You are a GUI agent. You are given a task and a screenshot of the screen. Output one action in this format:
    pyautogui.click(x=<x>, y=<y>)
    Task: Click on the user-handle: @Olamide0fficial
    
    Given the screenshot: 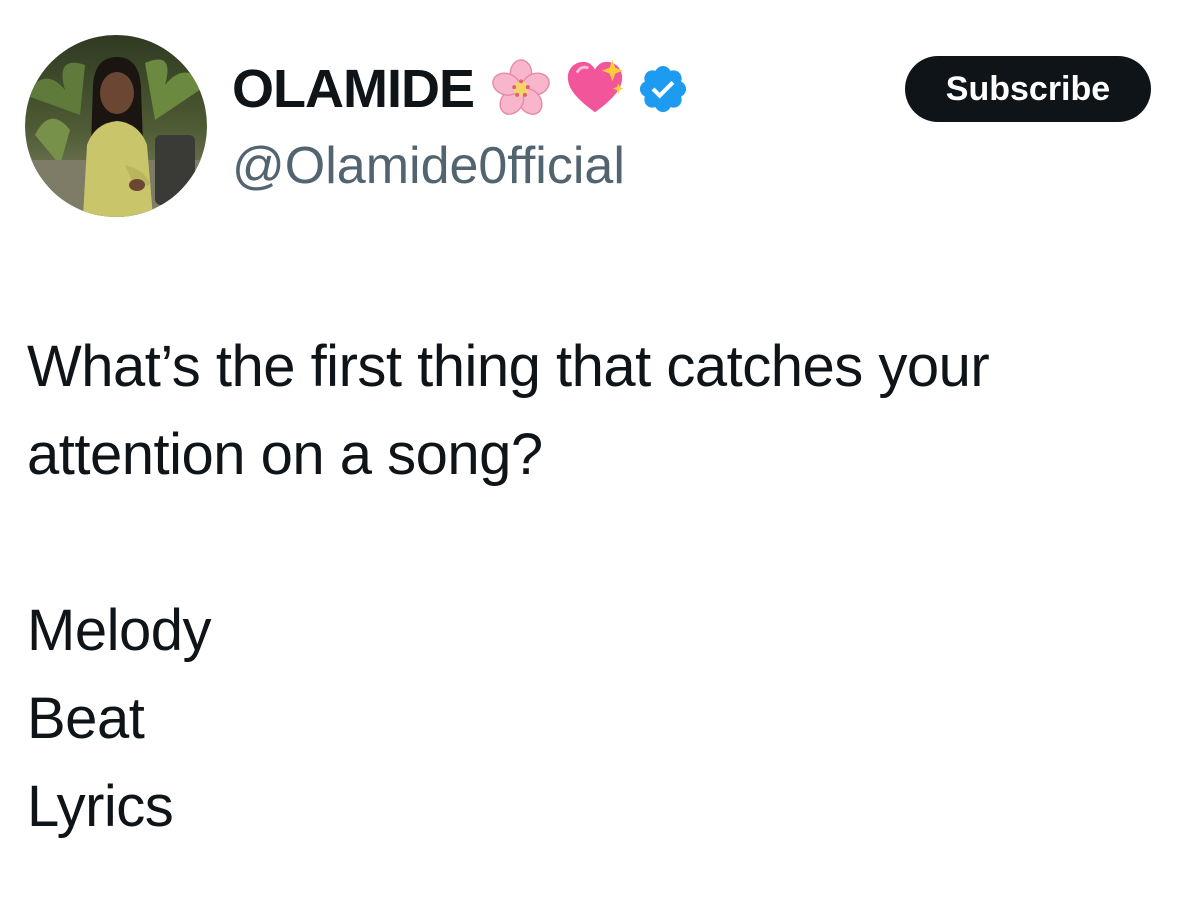 What is the action you would take?
    pyautogui.click(x=428, y=166)
    